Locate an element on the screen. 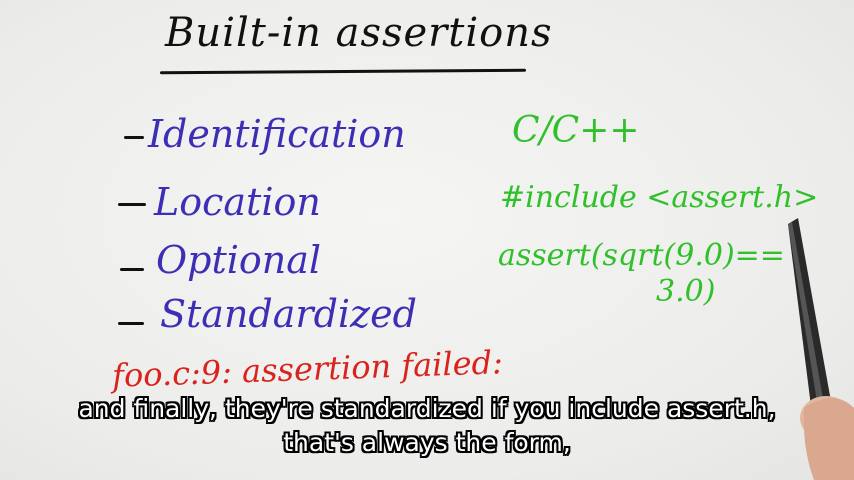  title-underline is located at coordinates (343, 71).